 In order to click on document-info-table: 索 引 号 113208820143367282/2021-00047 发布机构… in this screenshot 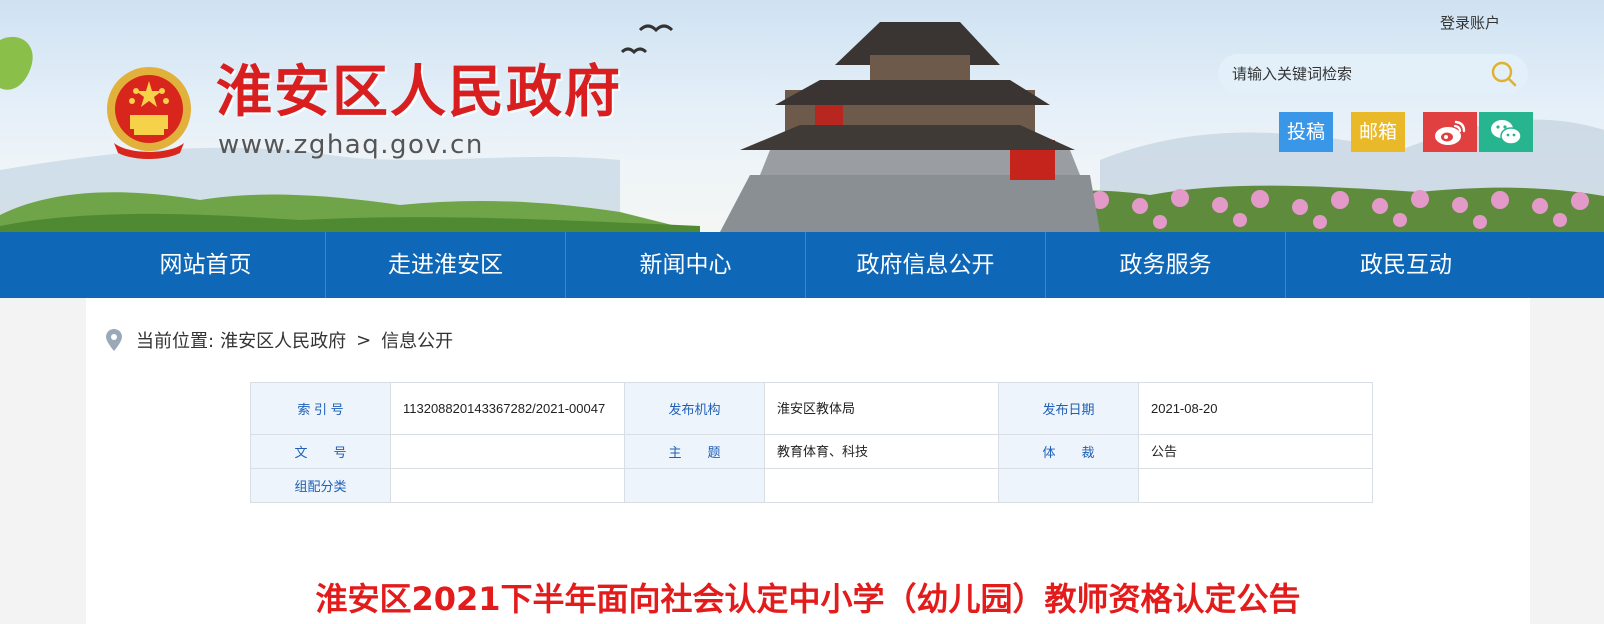, I will do `click(811, 442)`.